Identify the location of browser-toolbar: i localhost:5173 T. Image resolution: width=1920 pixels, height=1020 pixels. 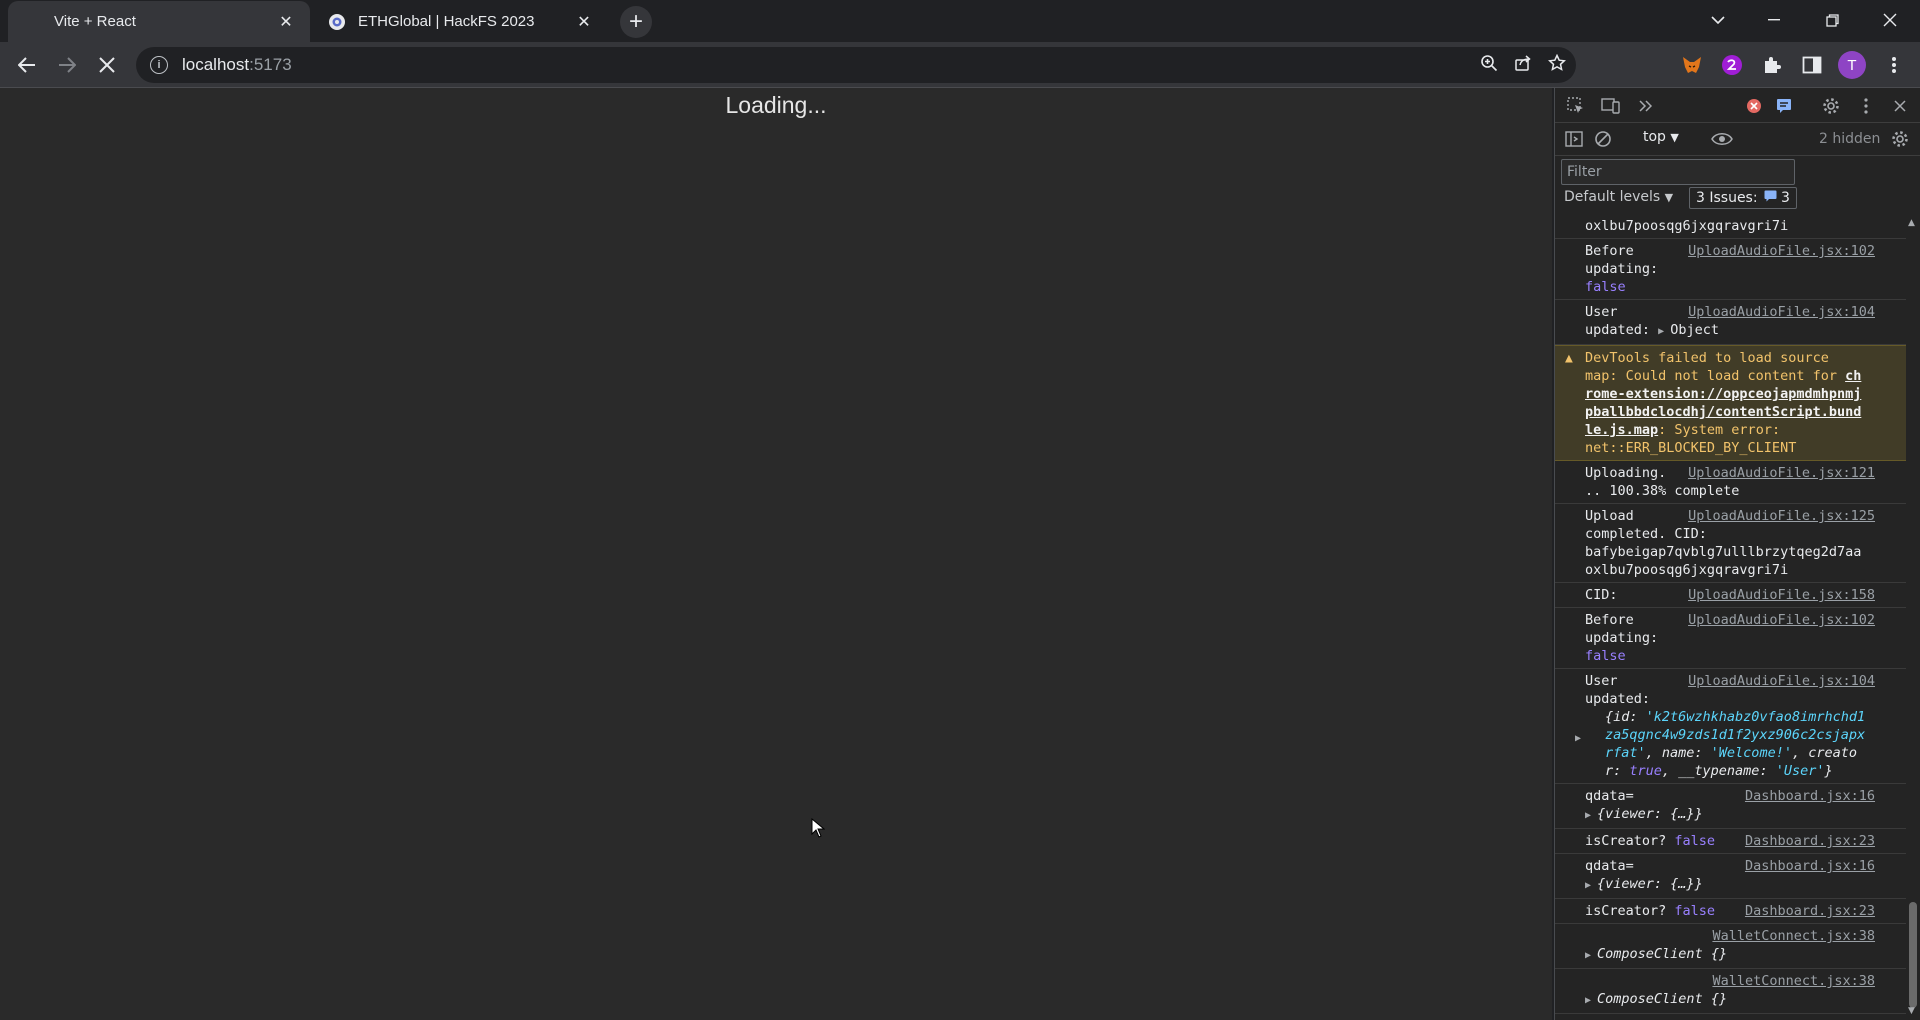
(960, 65).